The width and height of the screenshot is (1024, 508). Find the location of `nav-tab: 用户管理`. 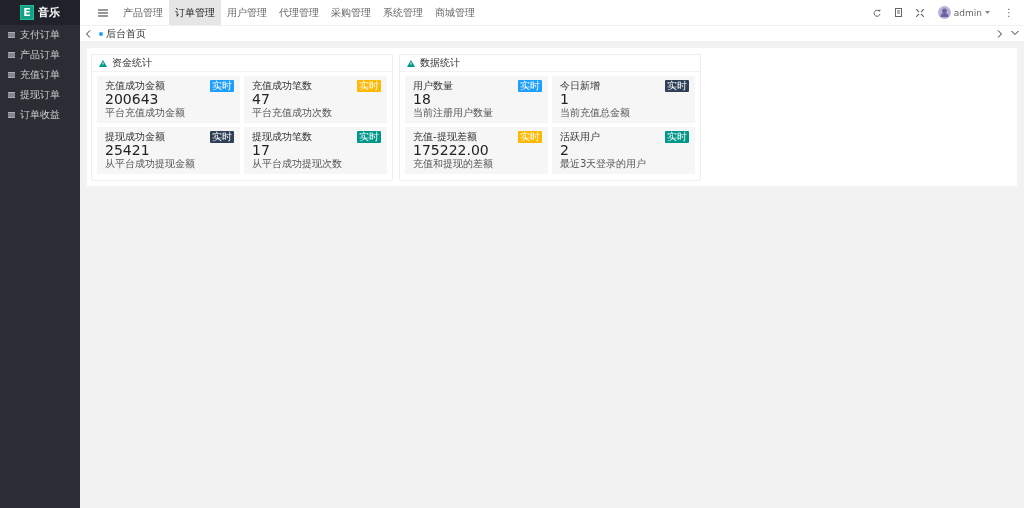

nav-tab: 用户管理 is located at coordinates (247, 12).